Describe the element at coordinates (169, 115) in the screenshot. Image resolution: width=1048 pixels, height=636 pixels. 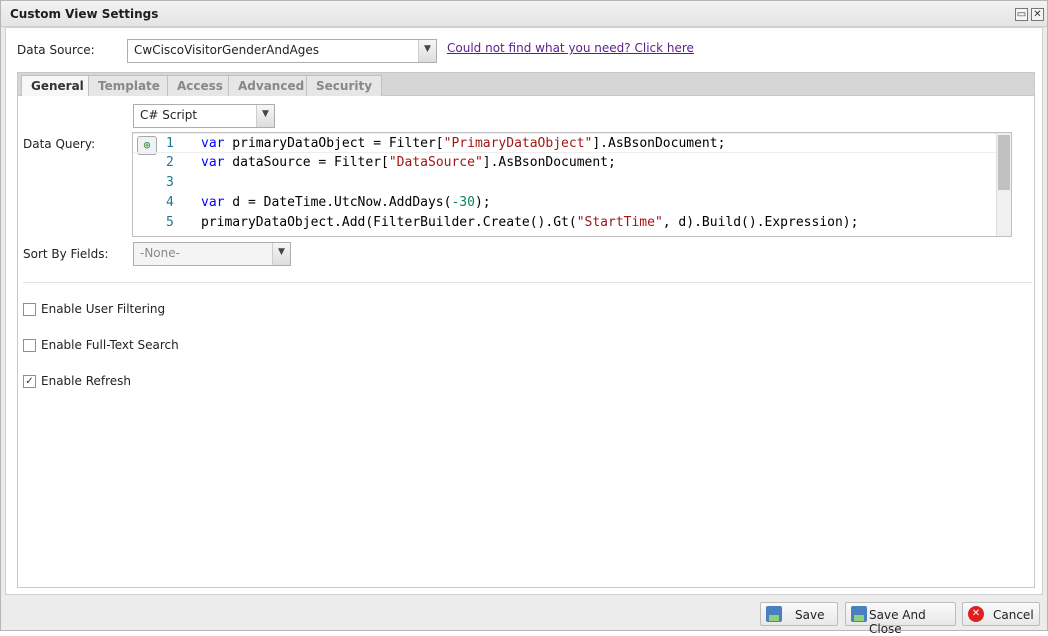
I see `query-language-value: C# Script` at that location.